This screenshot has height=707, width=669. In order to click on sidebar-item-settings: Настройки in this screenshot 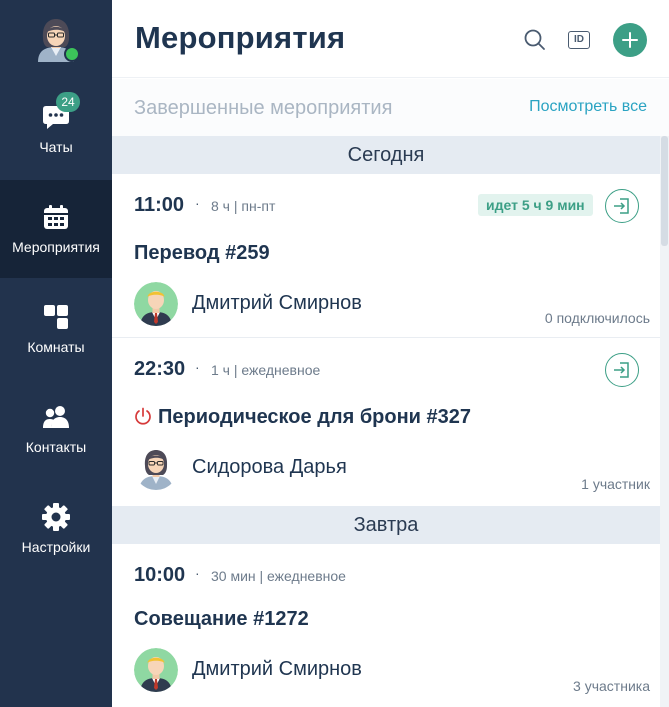, I will do `click(56, 529)`.